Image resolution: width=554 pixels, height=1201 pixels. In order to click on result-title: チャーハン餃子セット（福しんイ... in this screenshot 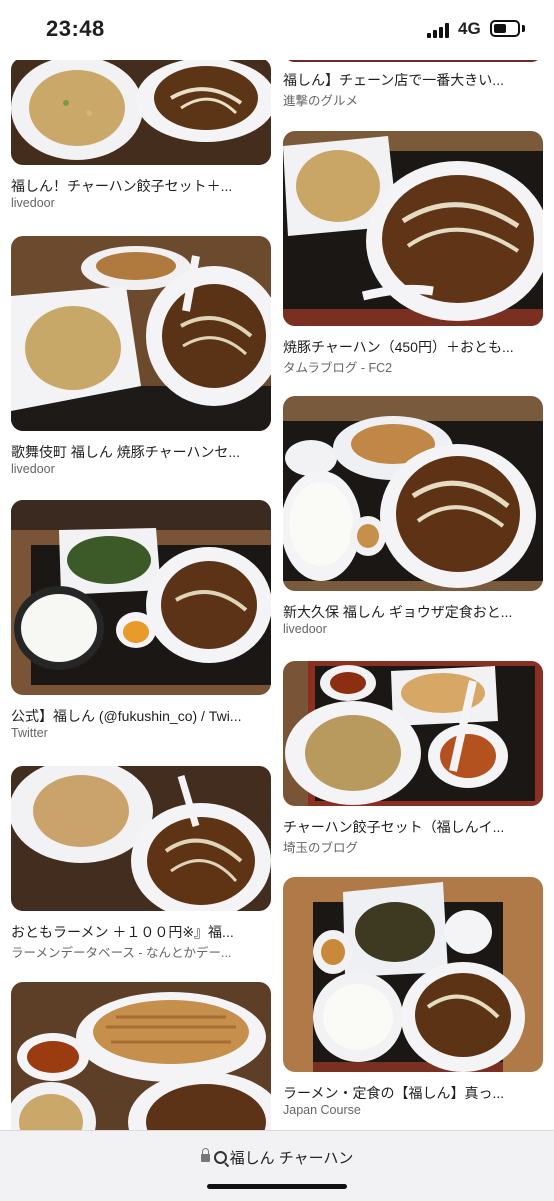, I will do `click(413, 827)`.